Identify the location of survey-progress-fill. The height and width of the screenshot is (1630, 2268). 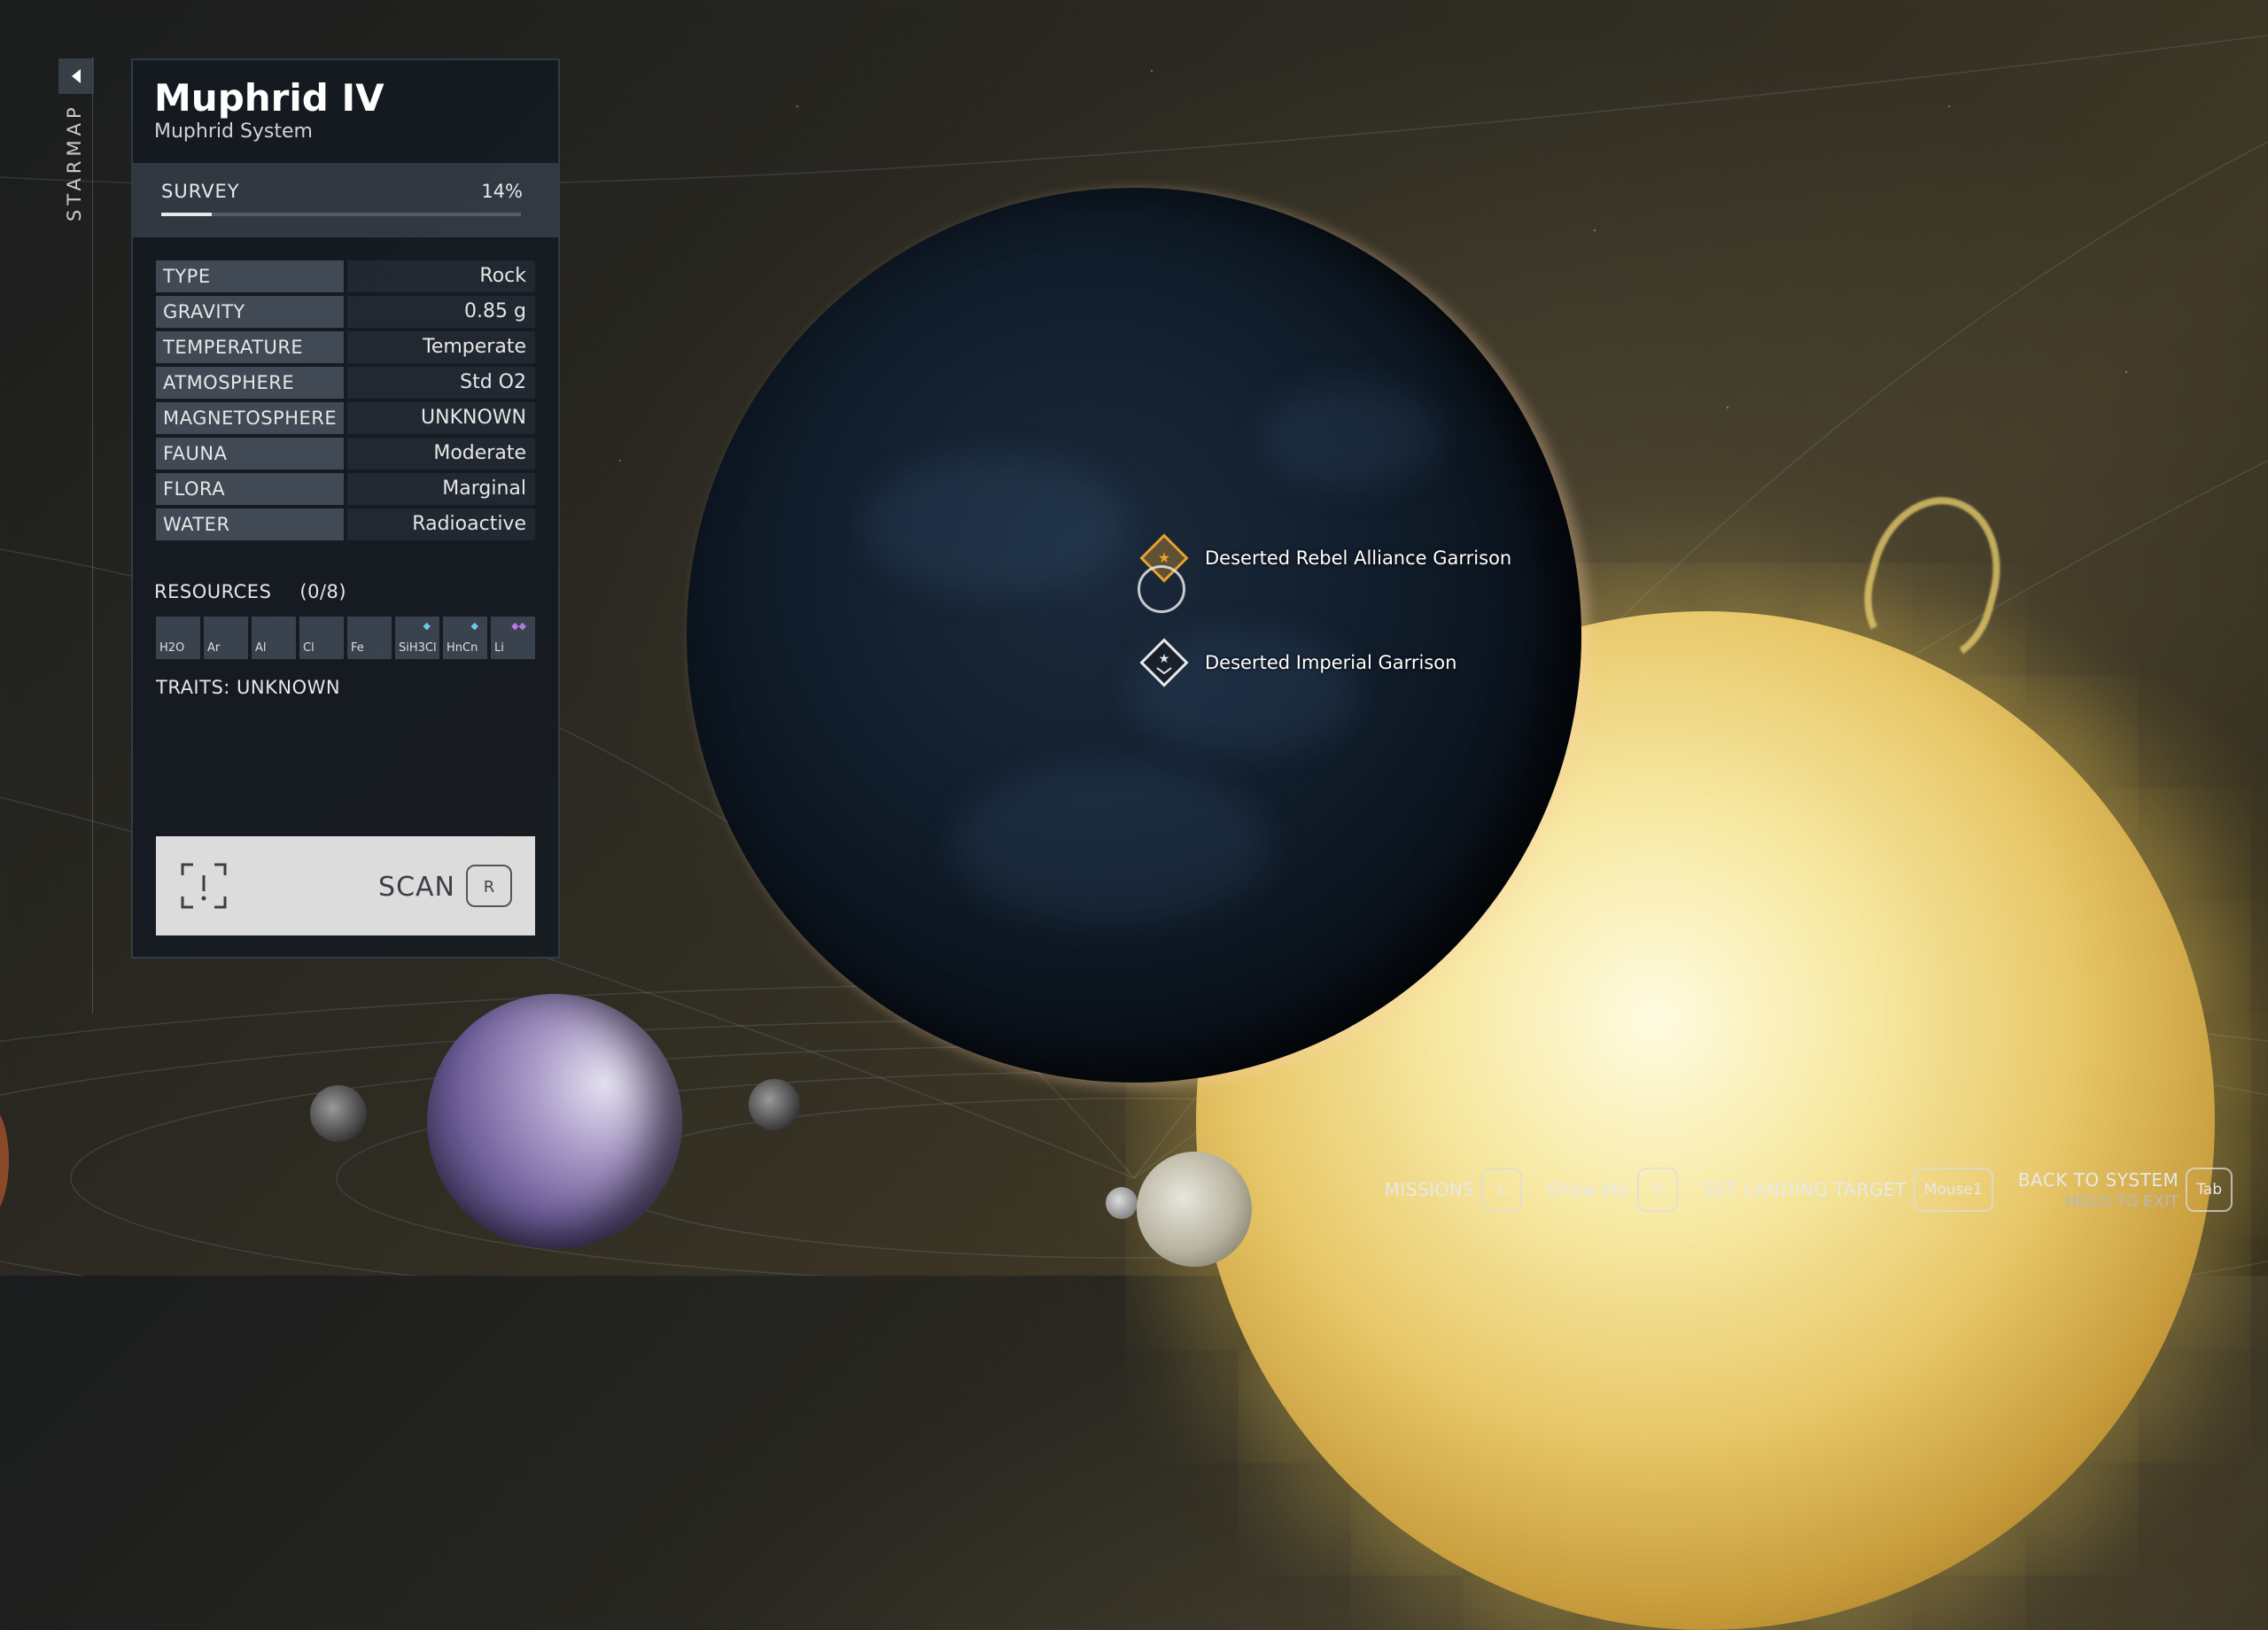
(186, 214).